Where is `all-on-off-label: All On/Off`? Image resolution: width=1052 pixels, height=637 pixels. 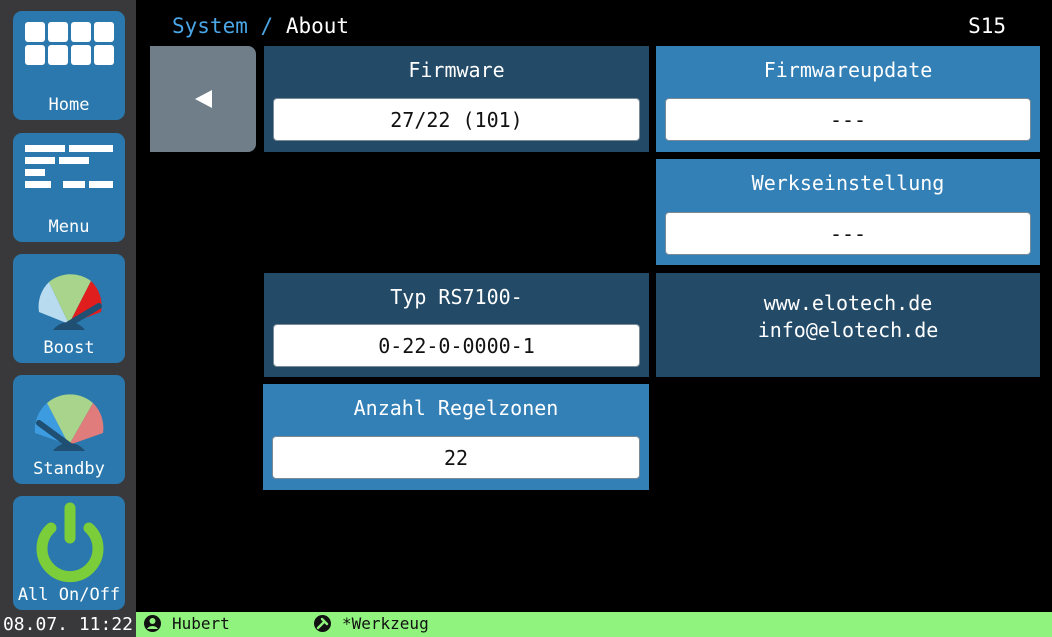 all-on-off-label: All On/Off is located at coordinates (69, 595).